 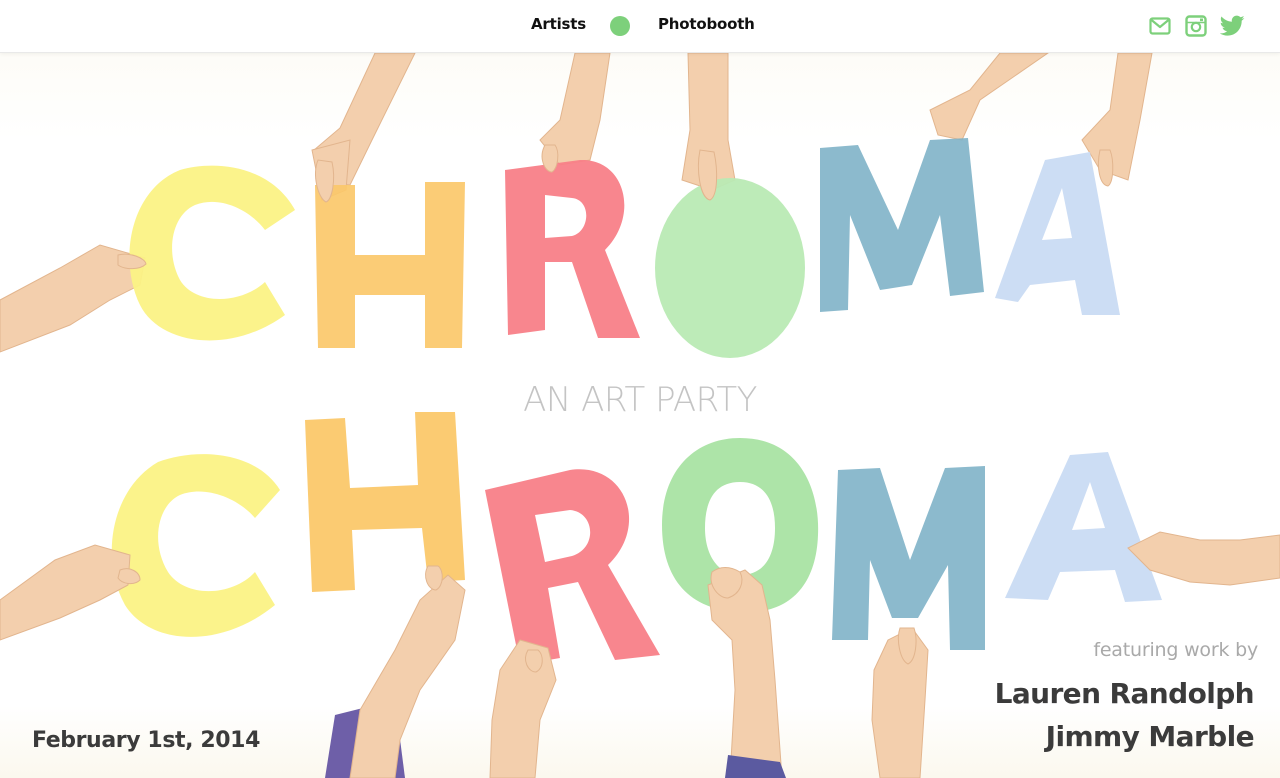 What do you see at coordinates (620, 26) in the screenshot?
I see `nav-separator-dot` at bounding box center [620, 26].